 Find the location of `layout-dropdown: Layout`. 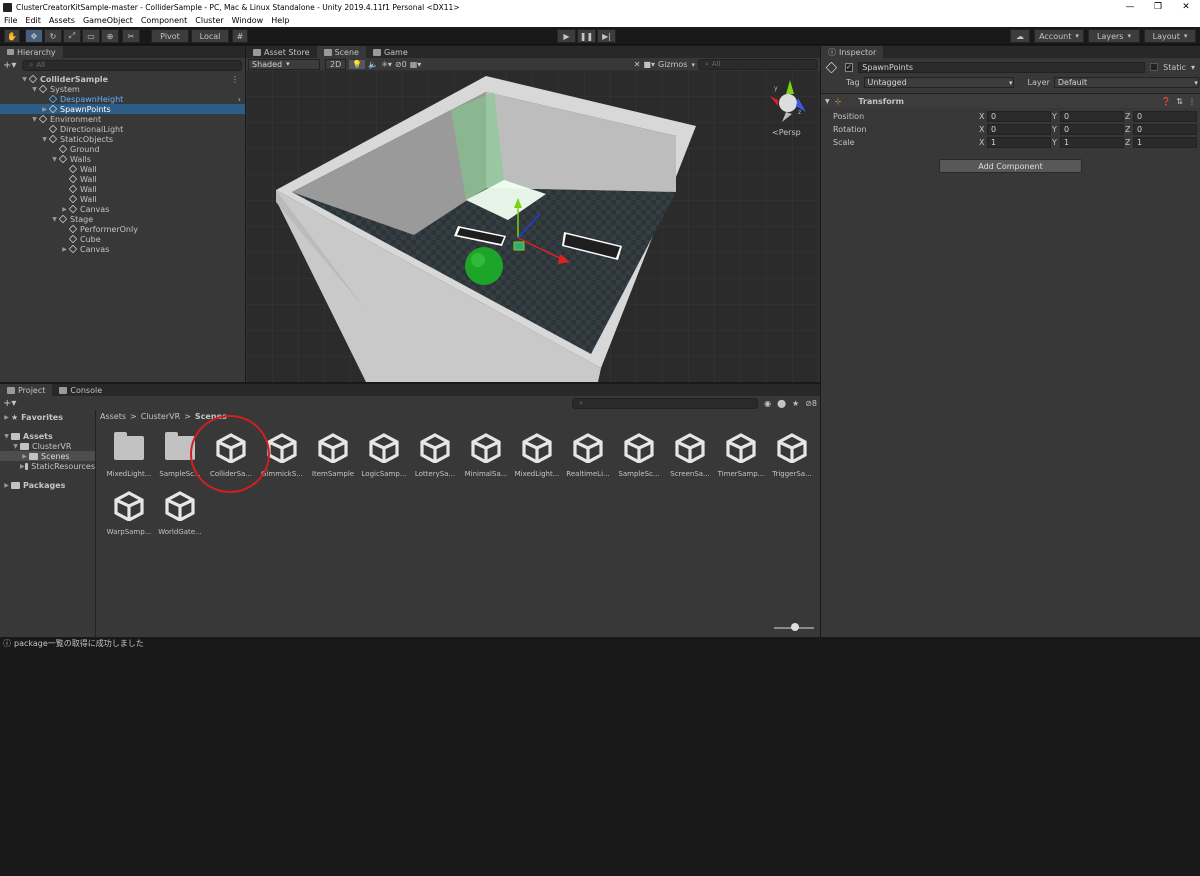

layout-dropdown: Layout is located at coordinates (1170, 36).